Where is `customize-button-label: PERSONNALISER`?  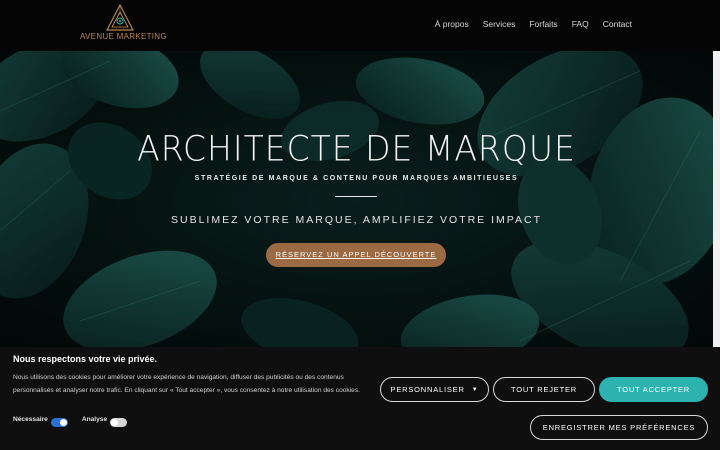
customize-button-label: PERSONNALISER is located at coordinates (427, 389).